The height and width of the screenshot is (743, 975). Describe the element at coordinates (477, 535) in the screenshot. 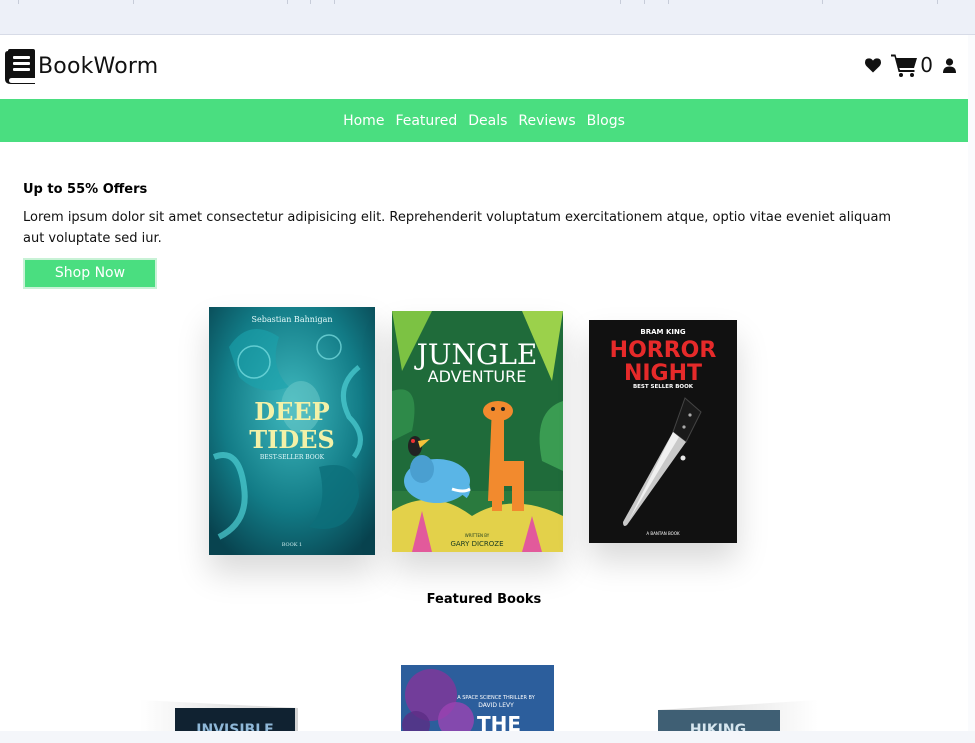

I see `book2-written-by: WRITTEN BY` at that location.